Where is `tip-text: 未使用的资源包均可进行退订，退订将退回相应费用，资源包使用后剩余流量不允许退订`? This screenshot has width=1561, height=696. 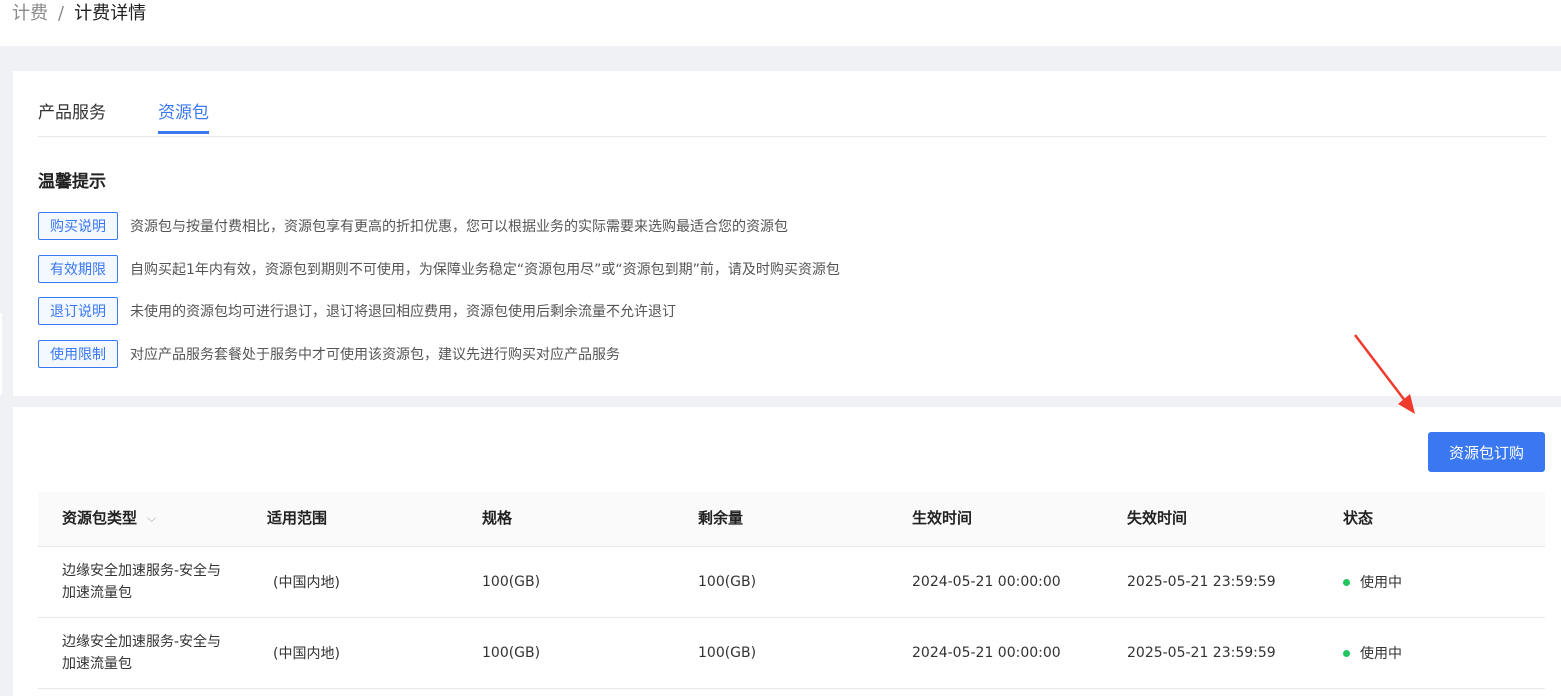 tip-text: 未使用的资源包均可进行退订，退订将退回相应费用，资源包使用后剩余流量不允许退订 is located at coordinates (403, 312).